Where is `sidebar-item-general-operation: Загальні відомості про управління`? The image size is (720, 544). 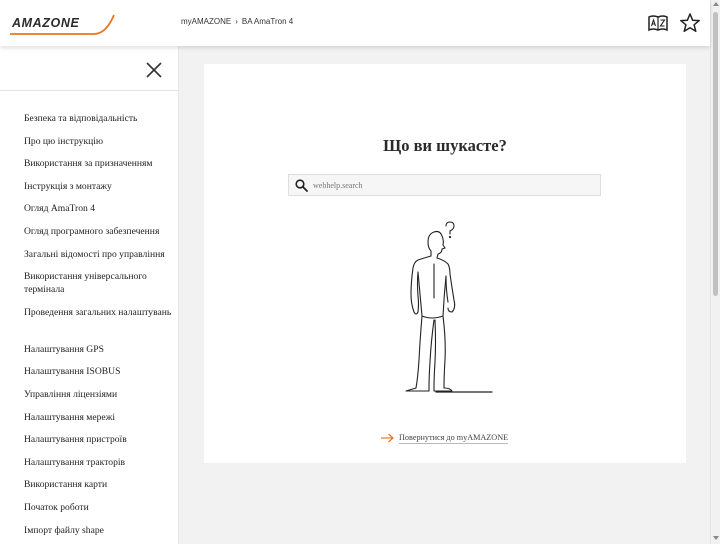 sidebar-item-general-operation: Загальні відомості про управління is located at coordinates (100, 259).